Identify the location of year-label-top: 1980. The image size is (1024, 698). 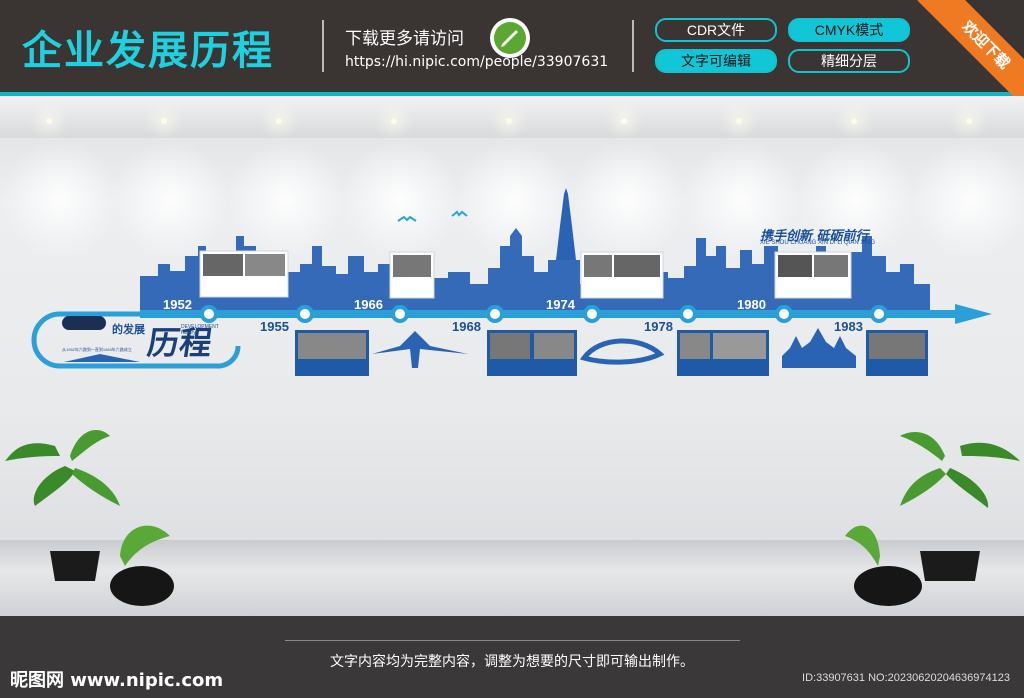
(751, 304).